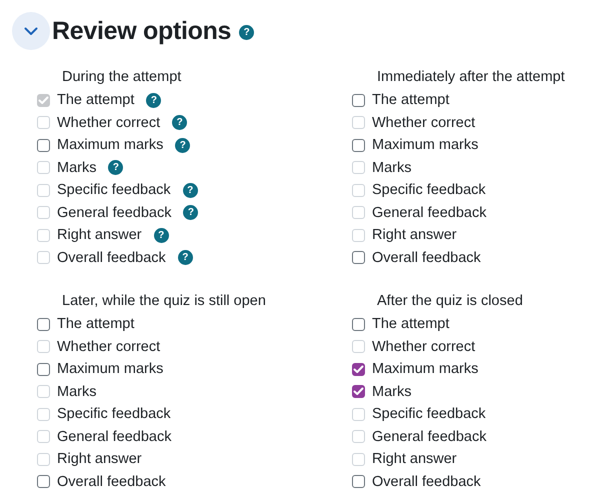 This screenshot has height=499, width=593. What do you see at coordinates (121, 77) in the screenshot?
I see `group-heading: During the attempt` at bounding box center [121, 77].